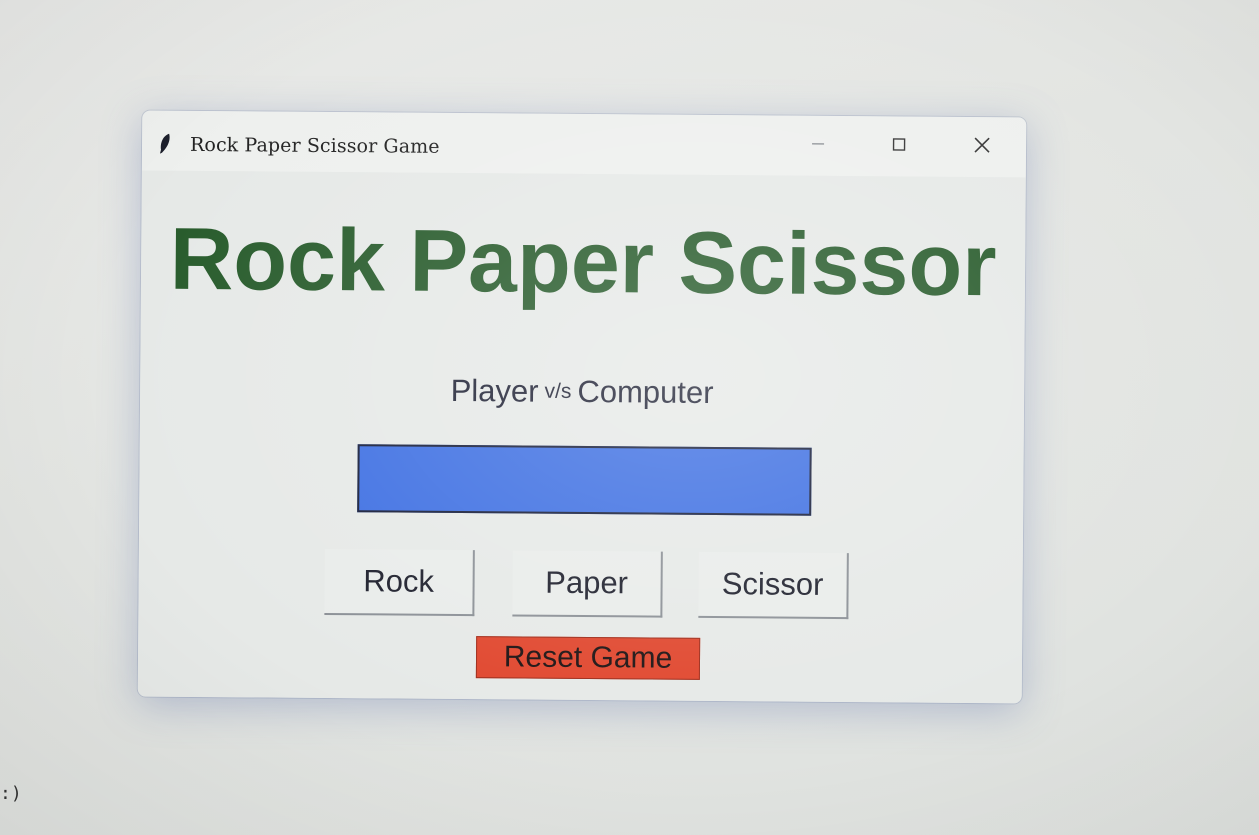 The height and width of the screenshot is (835, 1259). Describe the element at coordinates (165, 144) in the screenshot. I see `feather-icon` at that location.